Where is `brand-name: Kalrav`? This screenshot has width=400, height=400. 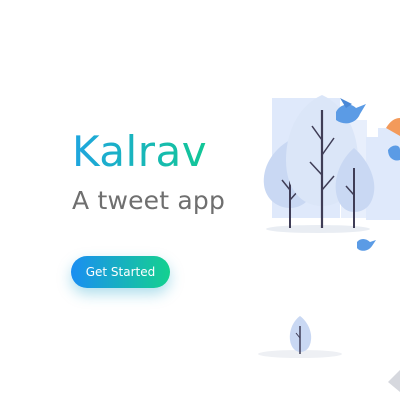
brand-name: Kalrav is located at coordinates (139, 151).